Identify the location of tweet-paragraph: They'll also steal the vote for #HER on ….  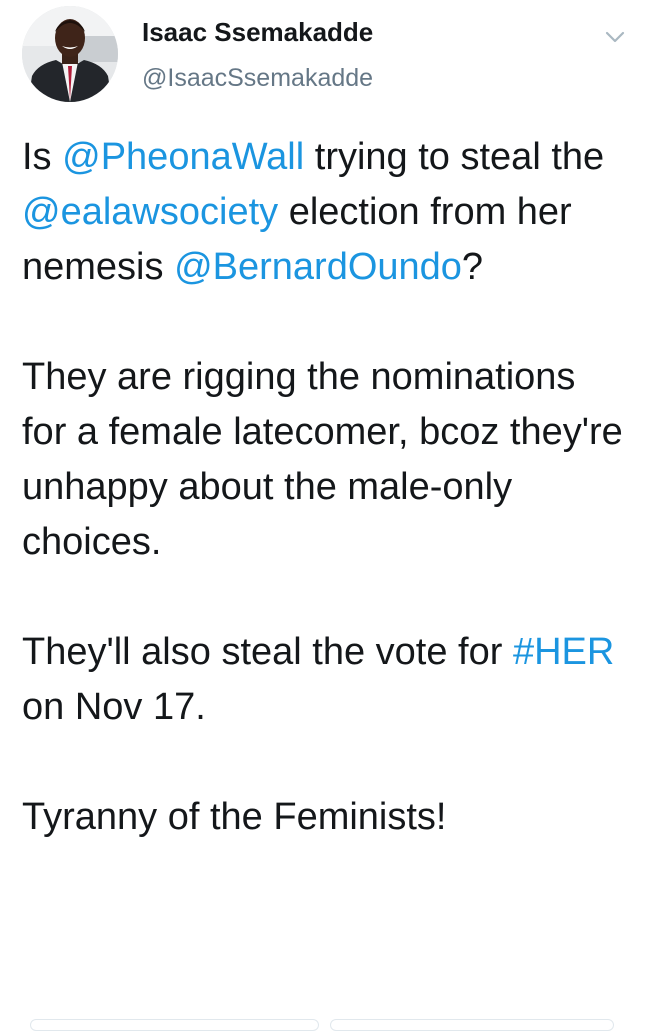
(324, 680).